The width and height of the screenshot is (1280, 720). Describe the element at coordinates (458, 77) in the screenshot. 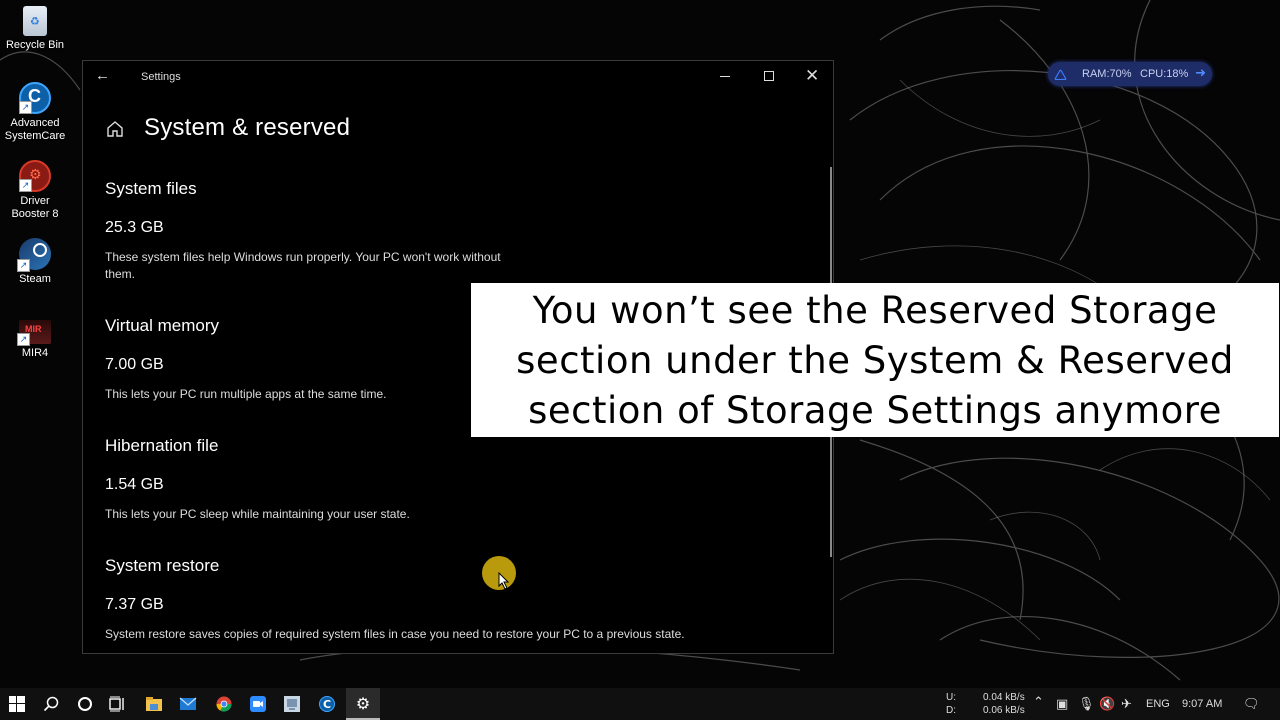

I see `title-bar: ← Settings ✕` at that location.